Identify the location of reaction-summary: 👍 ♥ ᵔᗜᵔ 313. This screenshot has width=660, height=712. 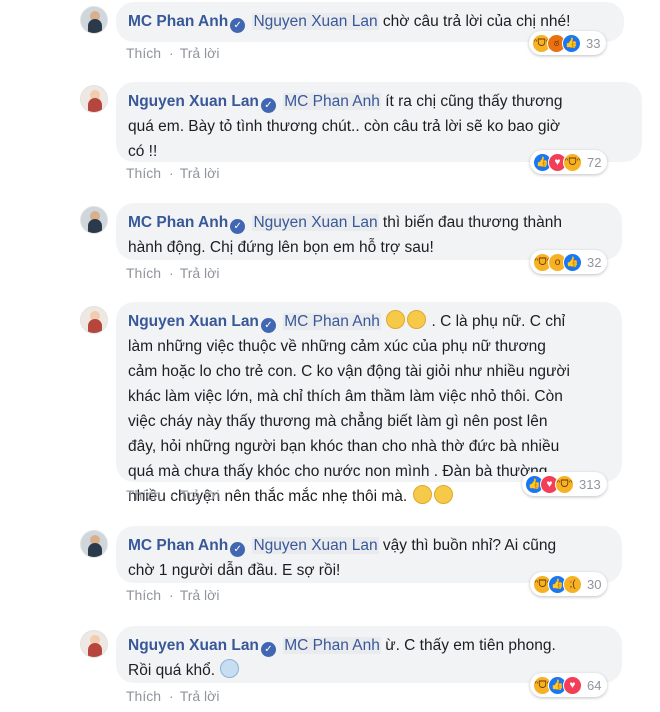
(564, 484).